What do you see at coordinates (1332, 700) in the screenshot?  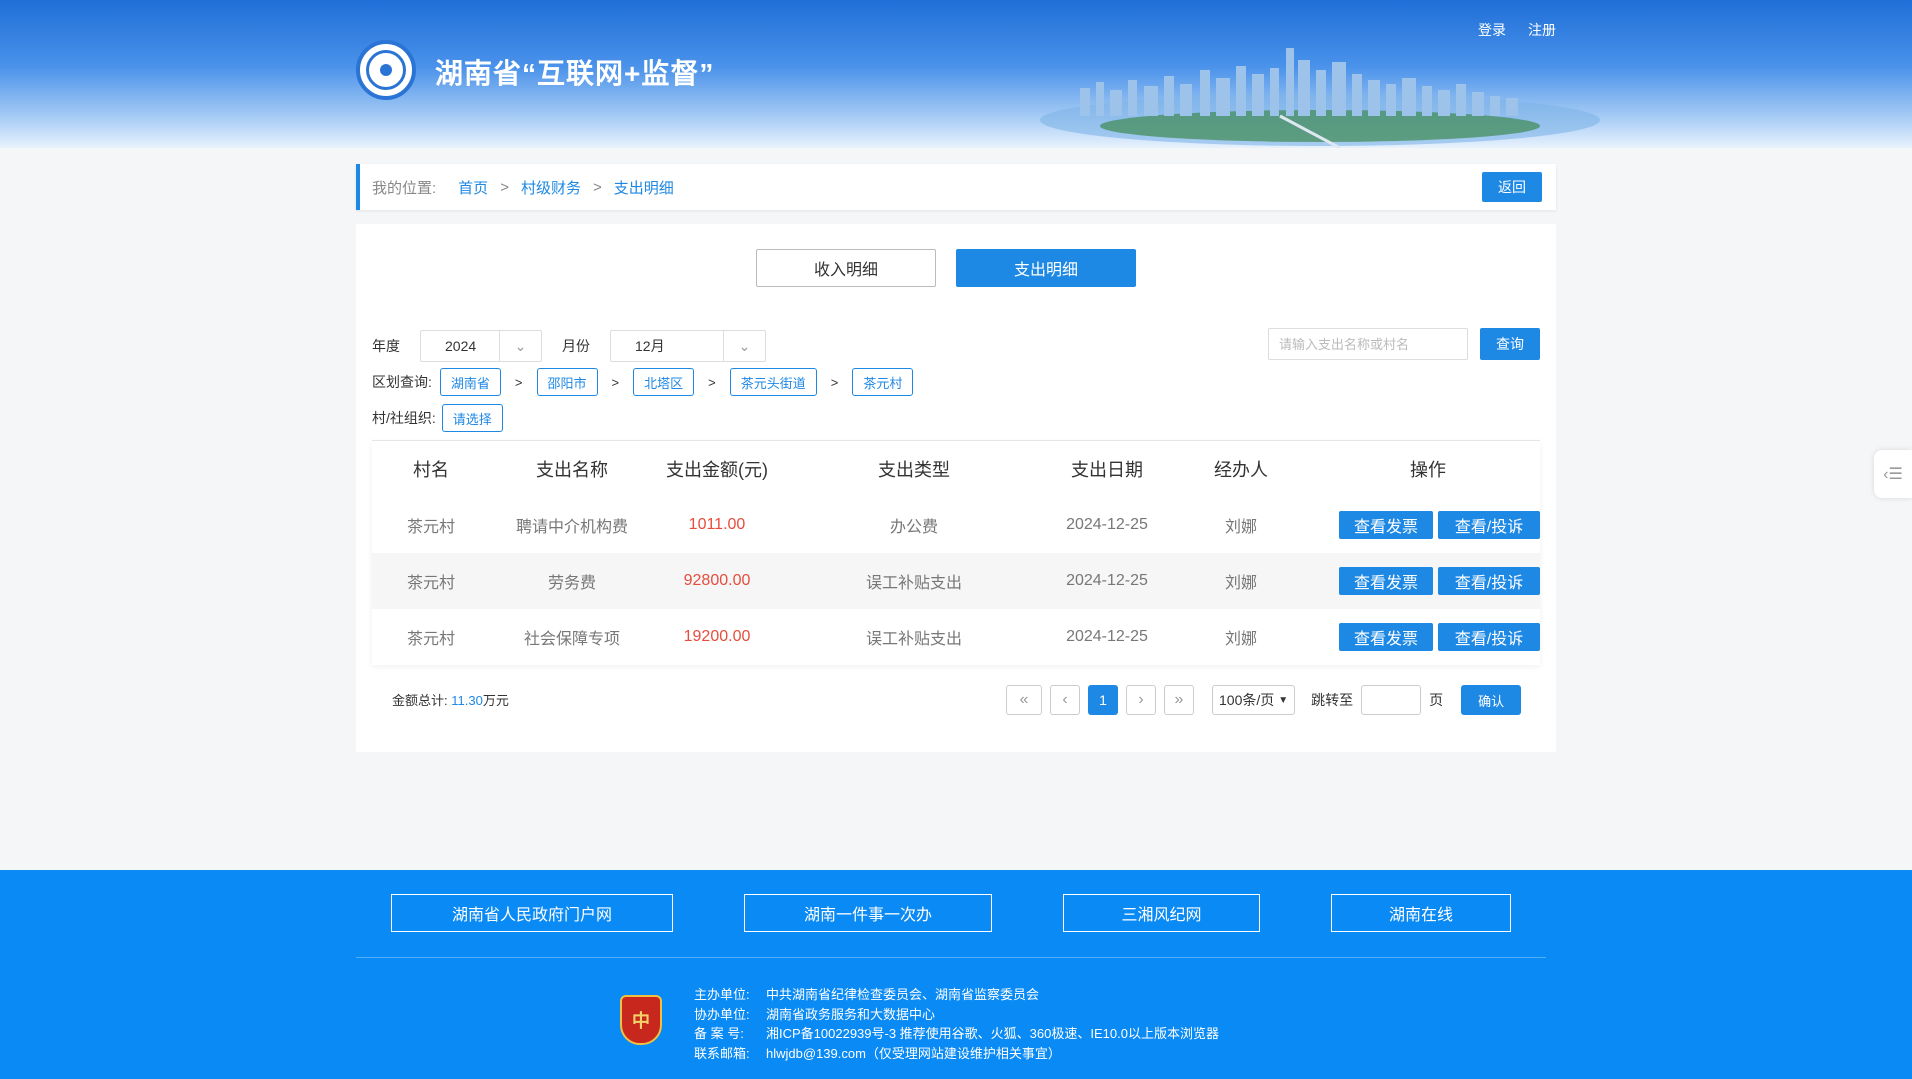 I see `jump-label: 跳转至` at bounding box center [1332, 700].